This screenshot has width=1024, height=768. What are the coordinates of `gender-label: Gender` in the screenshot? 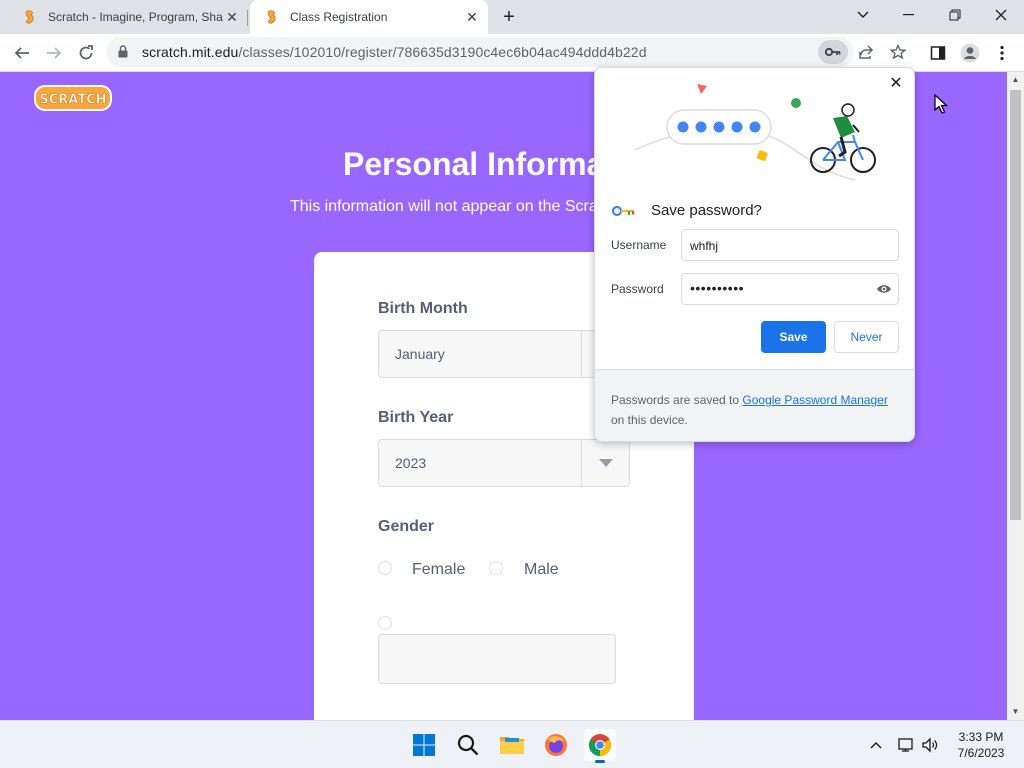 It's located at (406, 526).